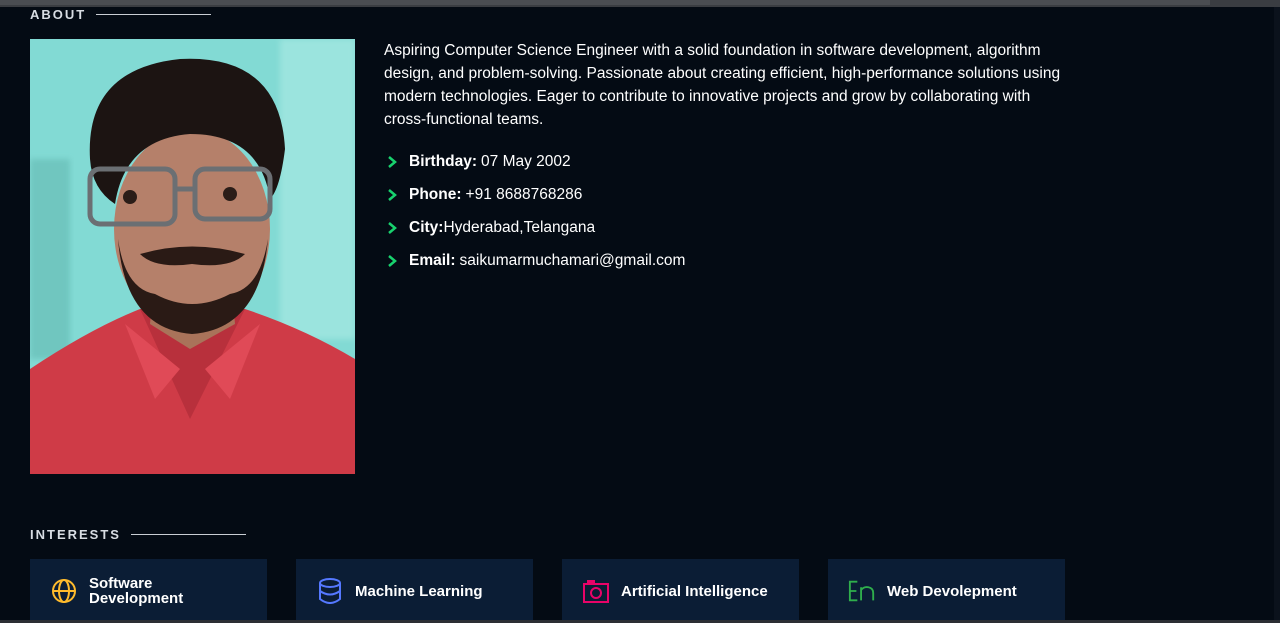 The height and width of the screenshot is (623, 1280). Describe the element at coordinates (862, 591) in the screenshot. I see `language-icon` at that location.